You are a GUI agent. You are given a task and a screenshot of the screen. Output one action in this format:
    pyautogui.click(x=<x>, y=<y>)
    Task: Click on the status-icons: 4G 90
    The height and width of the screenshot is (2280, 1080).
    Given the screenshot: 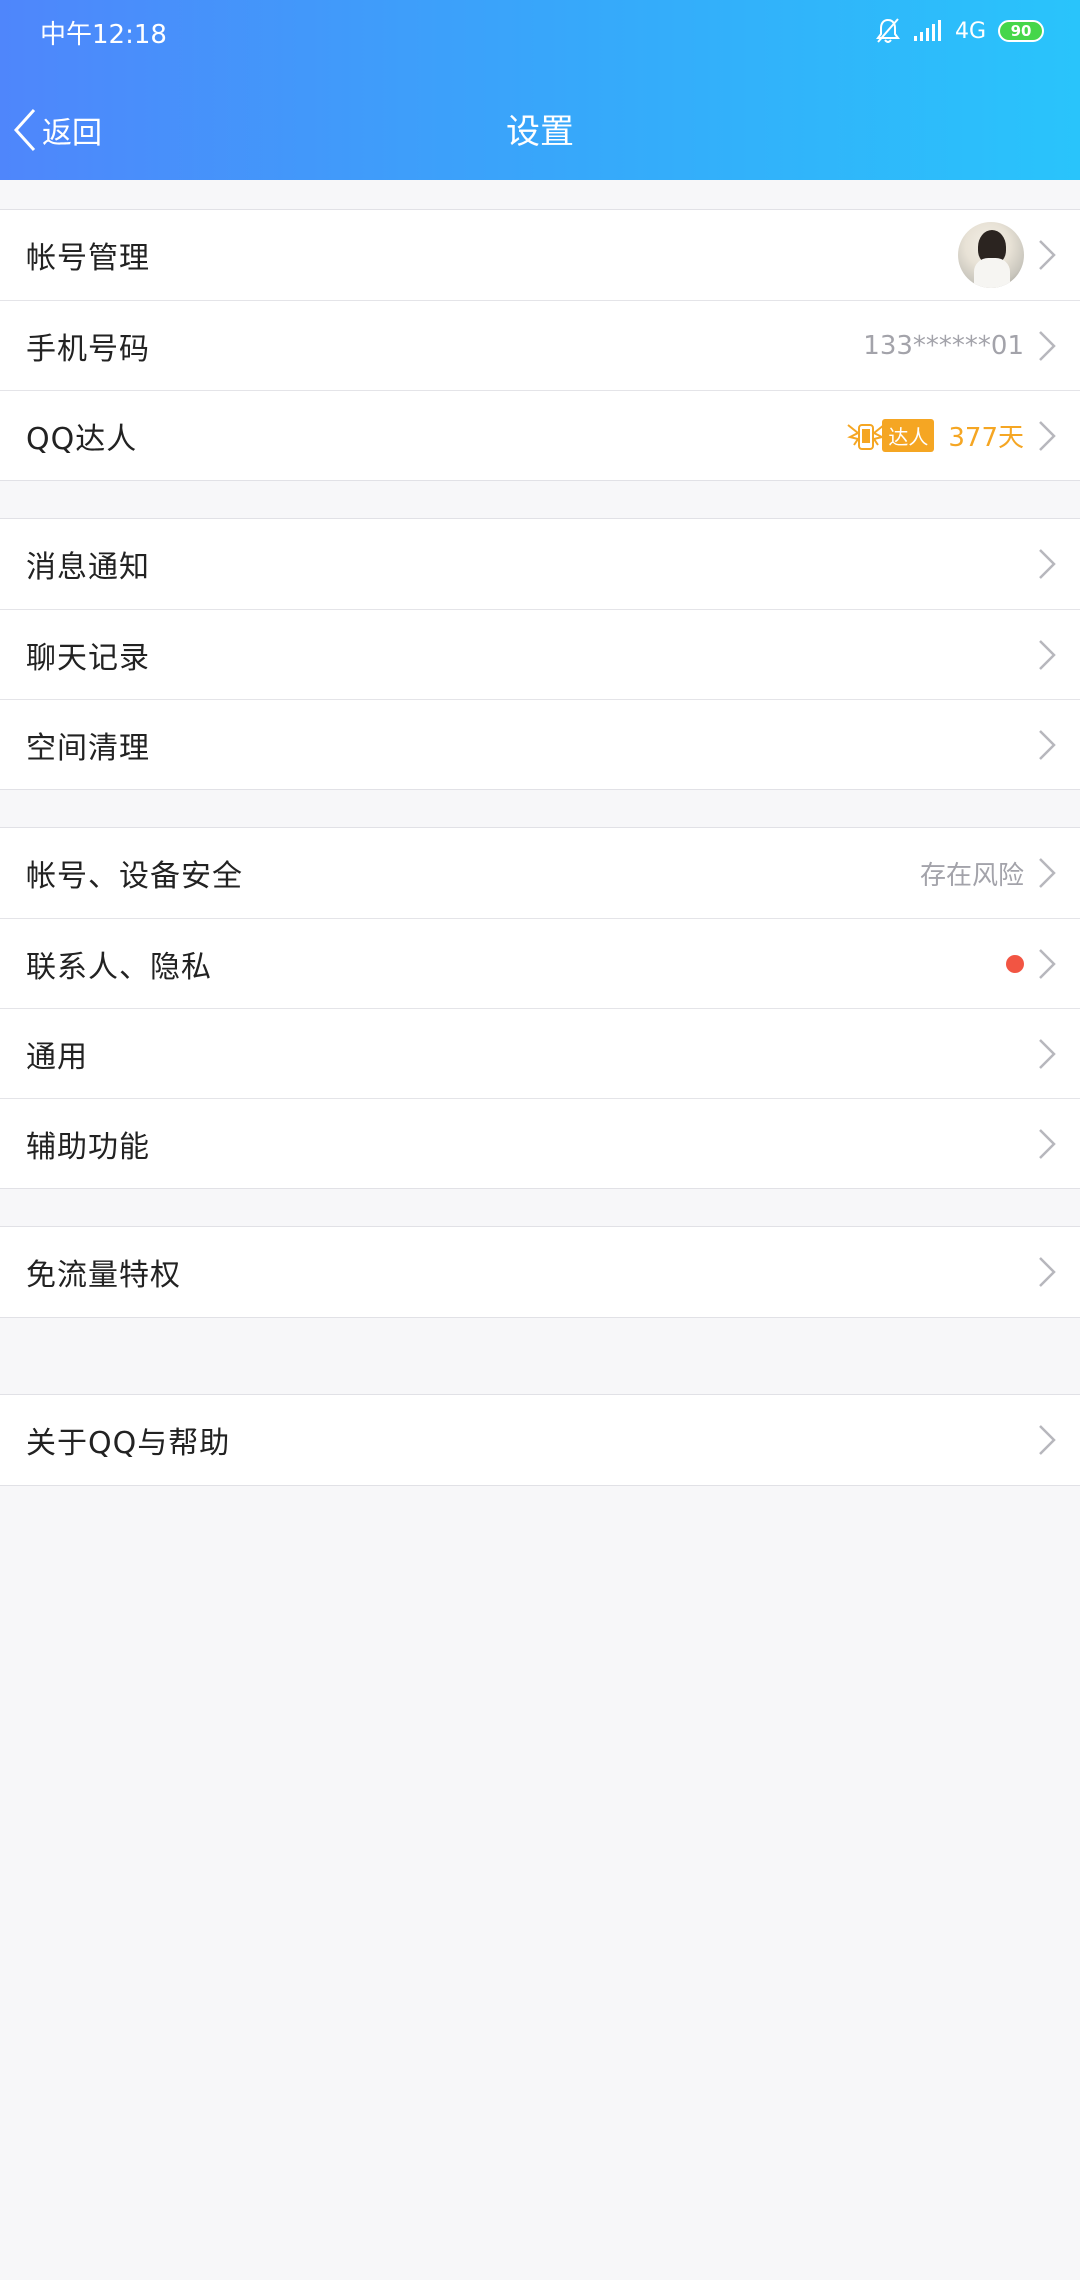 What is the action you would take?
    pyautogui.click(x=959, y=31)
    